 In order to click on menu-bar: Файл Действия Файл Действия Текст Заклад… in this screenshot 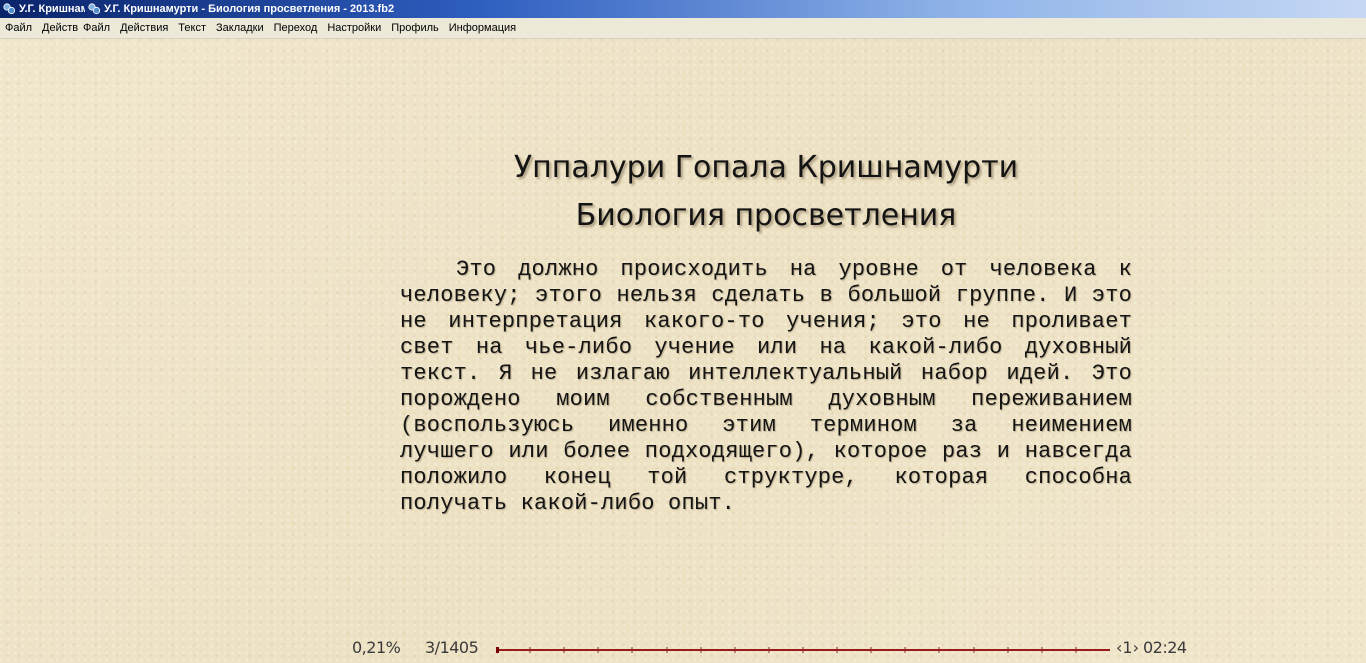, I will do `click(683, 28)`.